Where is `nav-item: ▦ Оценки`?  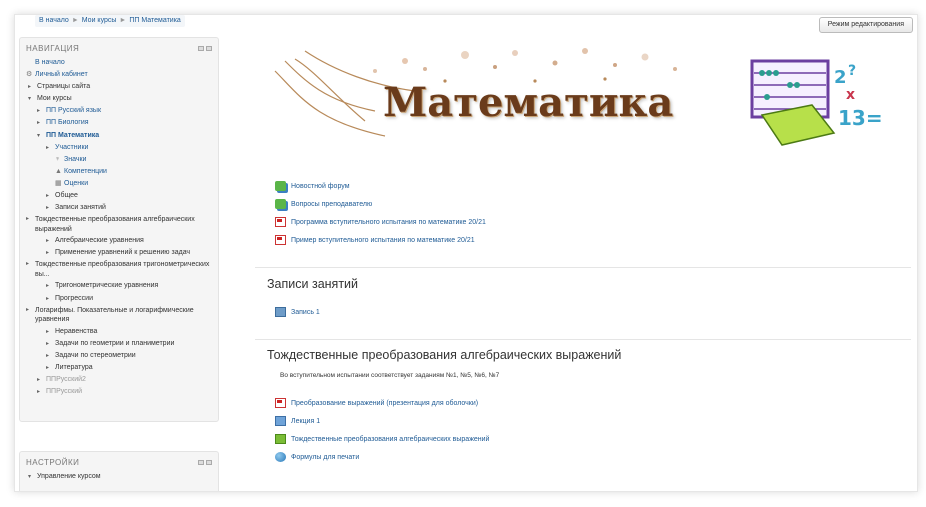 nav-item: ▦ Оценки is located at coordinates (119, 184).